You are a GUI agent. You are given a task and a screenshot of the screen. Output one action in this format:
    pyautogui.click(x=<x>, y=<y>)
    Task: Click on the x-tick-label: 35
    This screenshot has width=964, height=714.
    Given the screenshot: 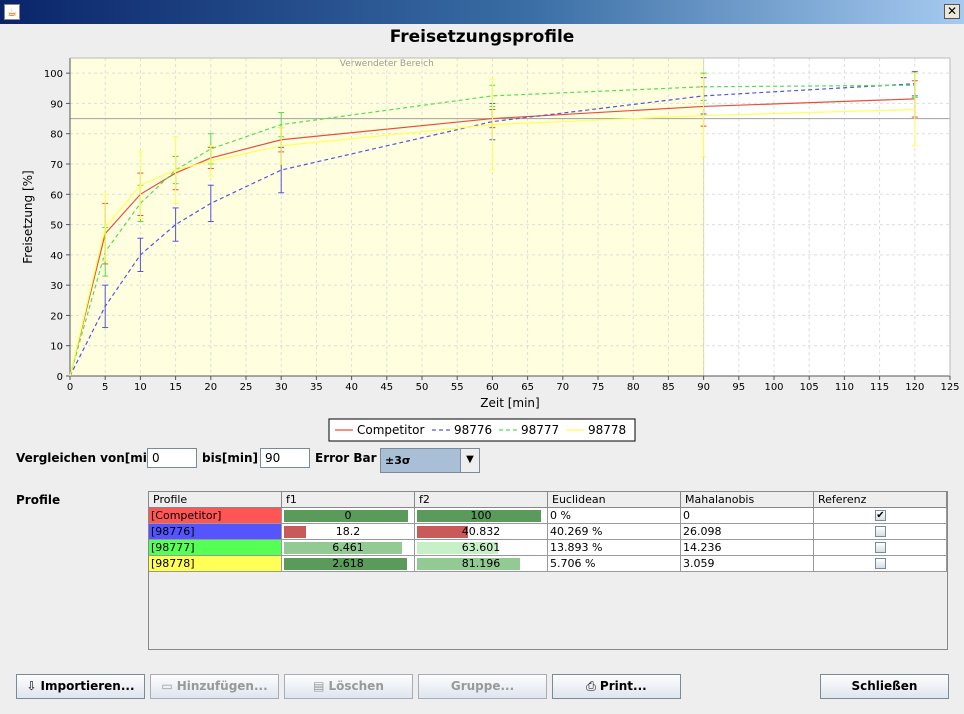 What is the action you would take?
    pyautogui.click(x=316, y=387)
    